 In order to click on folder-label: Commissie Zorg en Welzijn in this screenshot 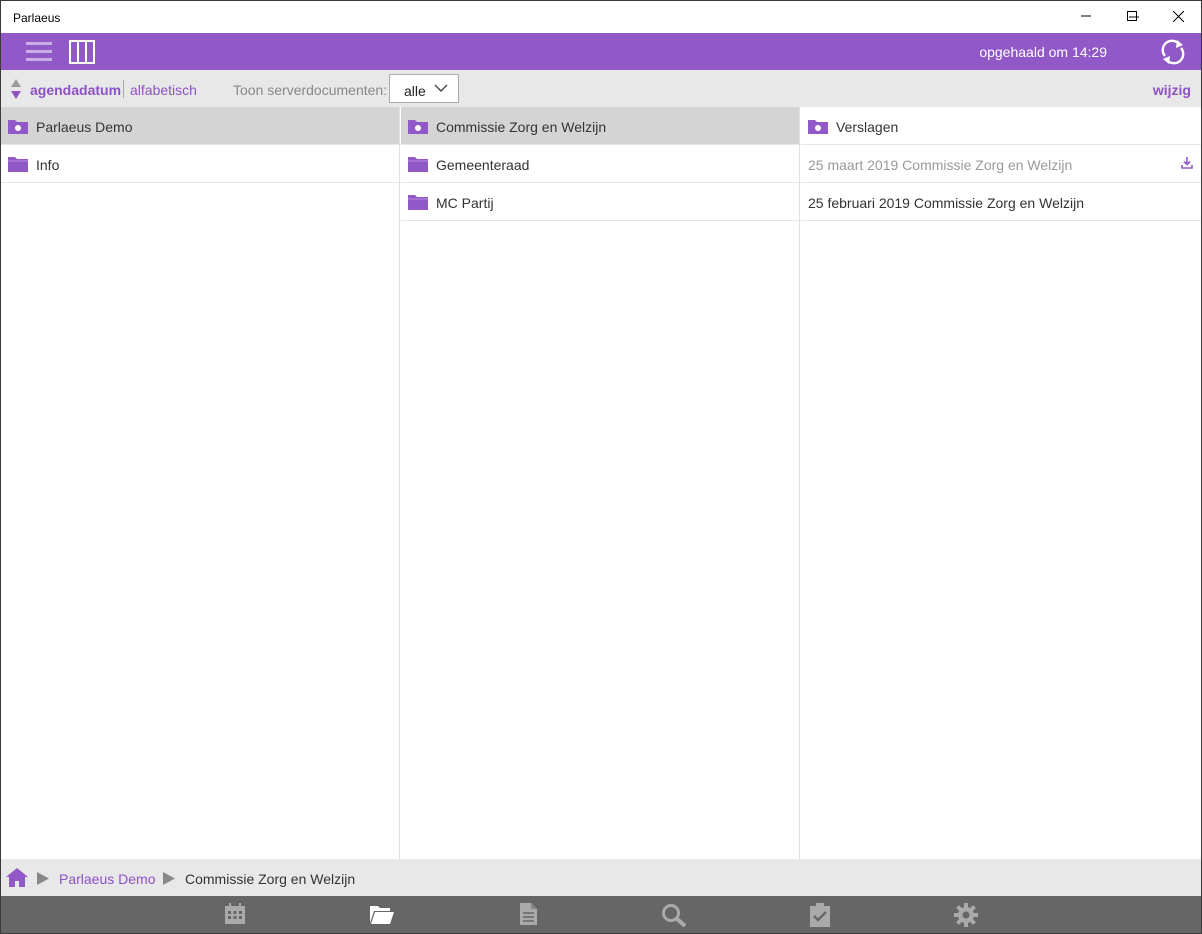, I will do `click(521, 127)`.